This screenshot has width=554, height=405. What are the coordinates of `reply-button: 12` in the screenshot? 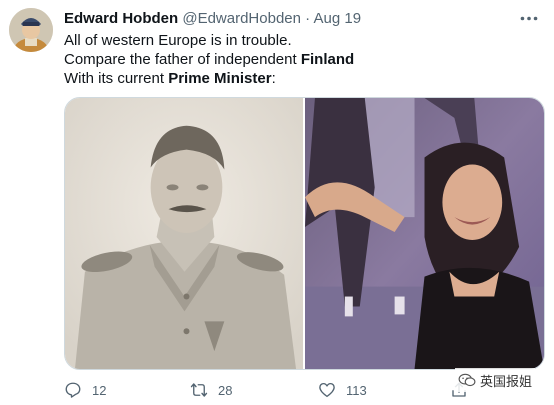 It's located at (85, 390).